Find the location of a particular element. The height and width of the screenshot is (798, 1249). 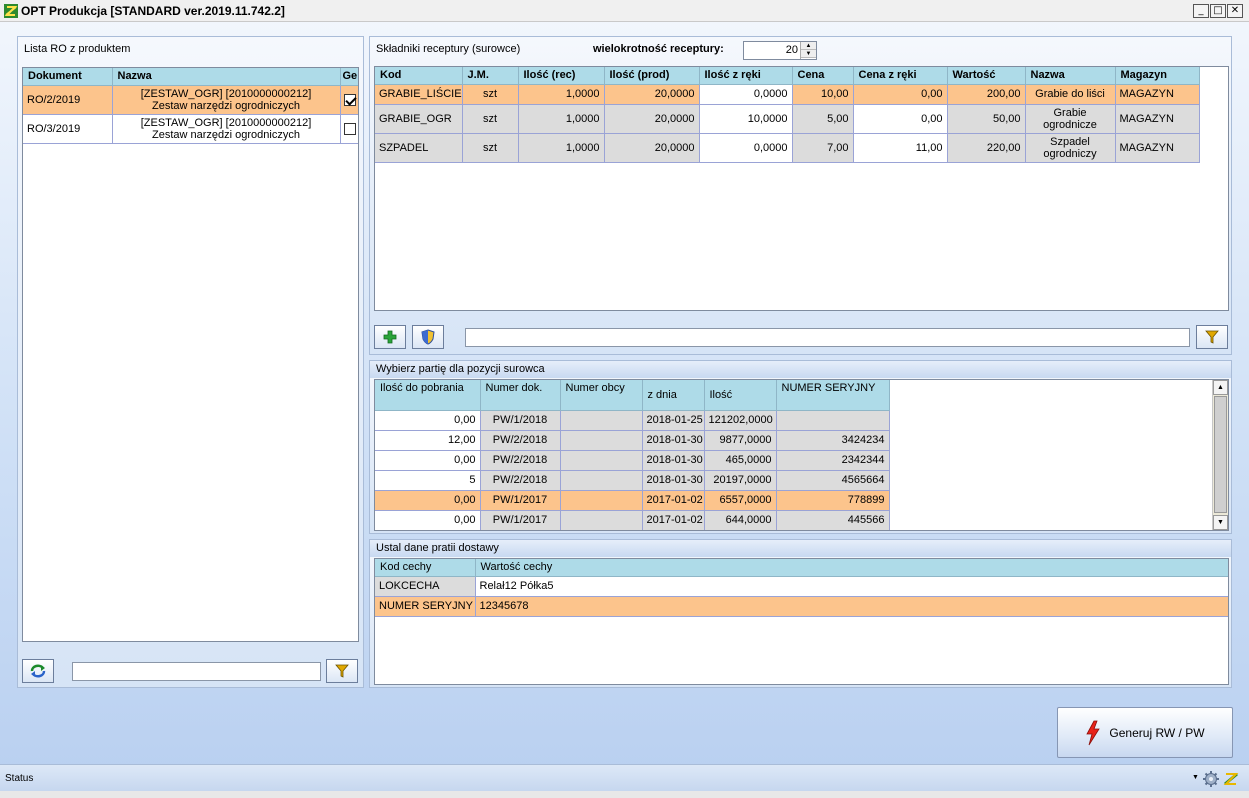

generate-rw-pw-button: Generuj RW / PW is located at coordinates (1145, 732).